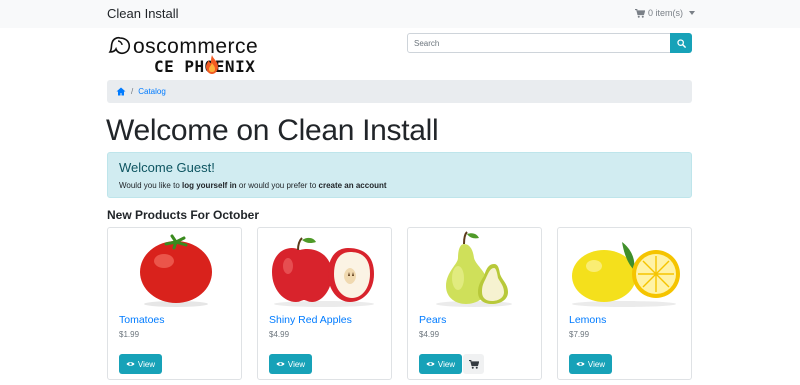 This screenshot has width=800, height=385. Describe the element at coordinates (150, 185) in the screenshot. I see `welcome-text-before: Would you like to` at that location.